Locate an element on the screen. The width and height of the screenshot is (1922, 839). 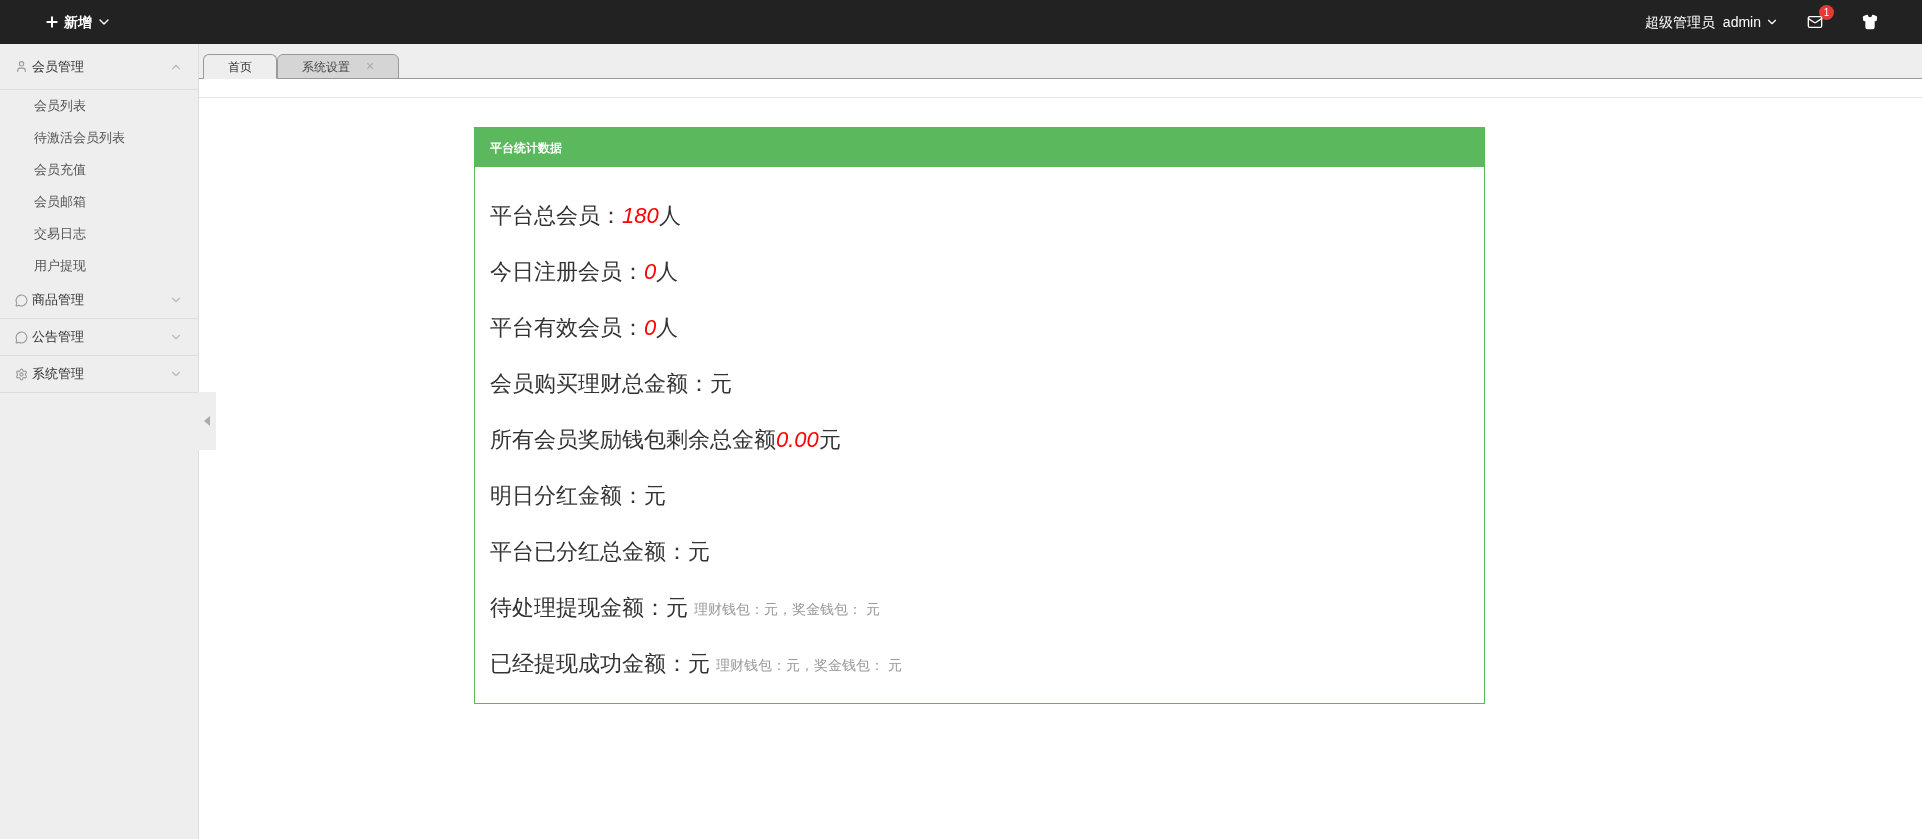
sidebar-item: 会员邮箱 is located at coordinates (60, 202).